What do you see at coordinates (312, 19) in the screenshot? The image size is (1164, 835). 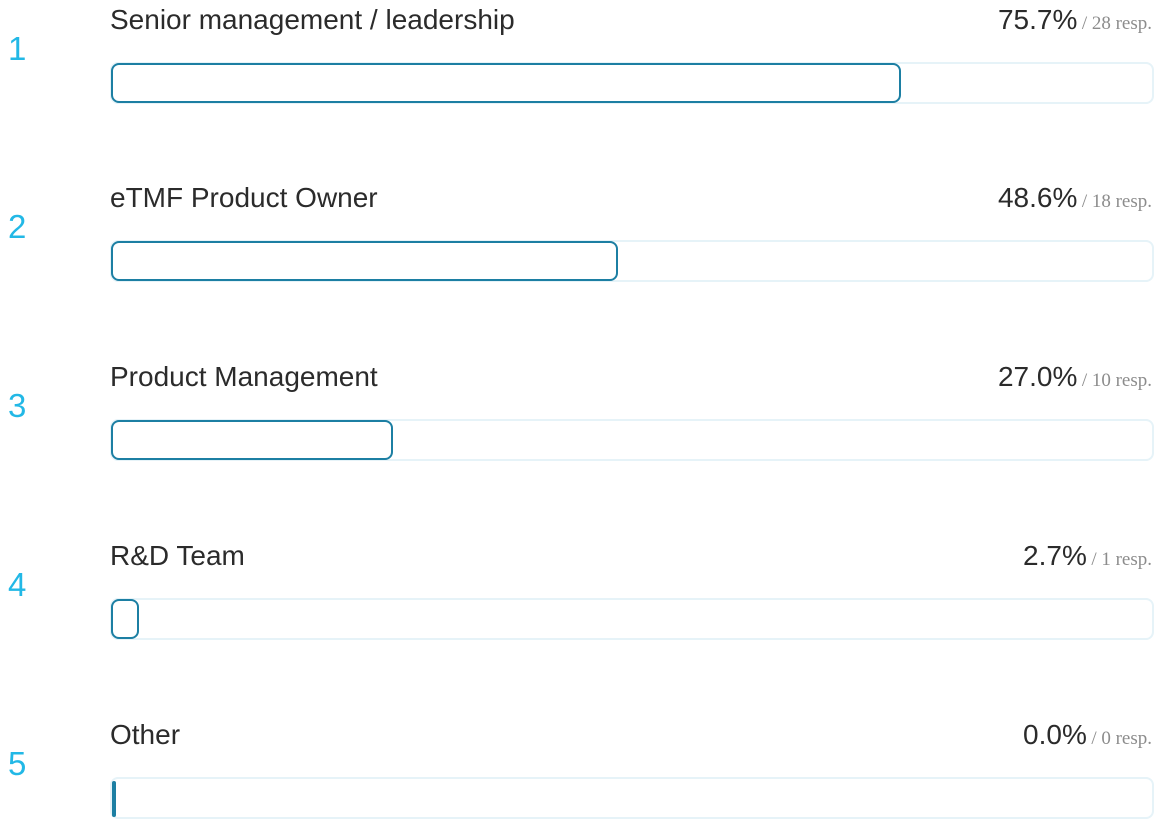 I see `category-label: Senior management / leadership` at bounding box center [312, 19].